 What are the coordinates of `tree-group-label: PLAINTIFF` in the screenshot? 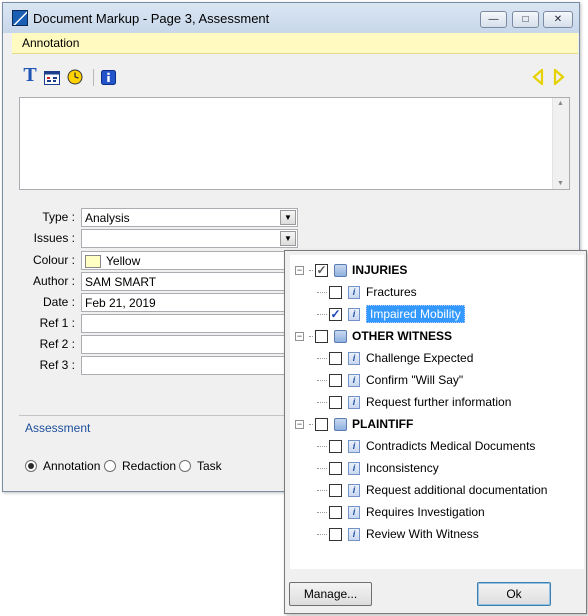 It's located at (383, 424).